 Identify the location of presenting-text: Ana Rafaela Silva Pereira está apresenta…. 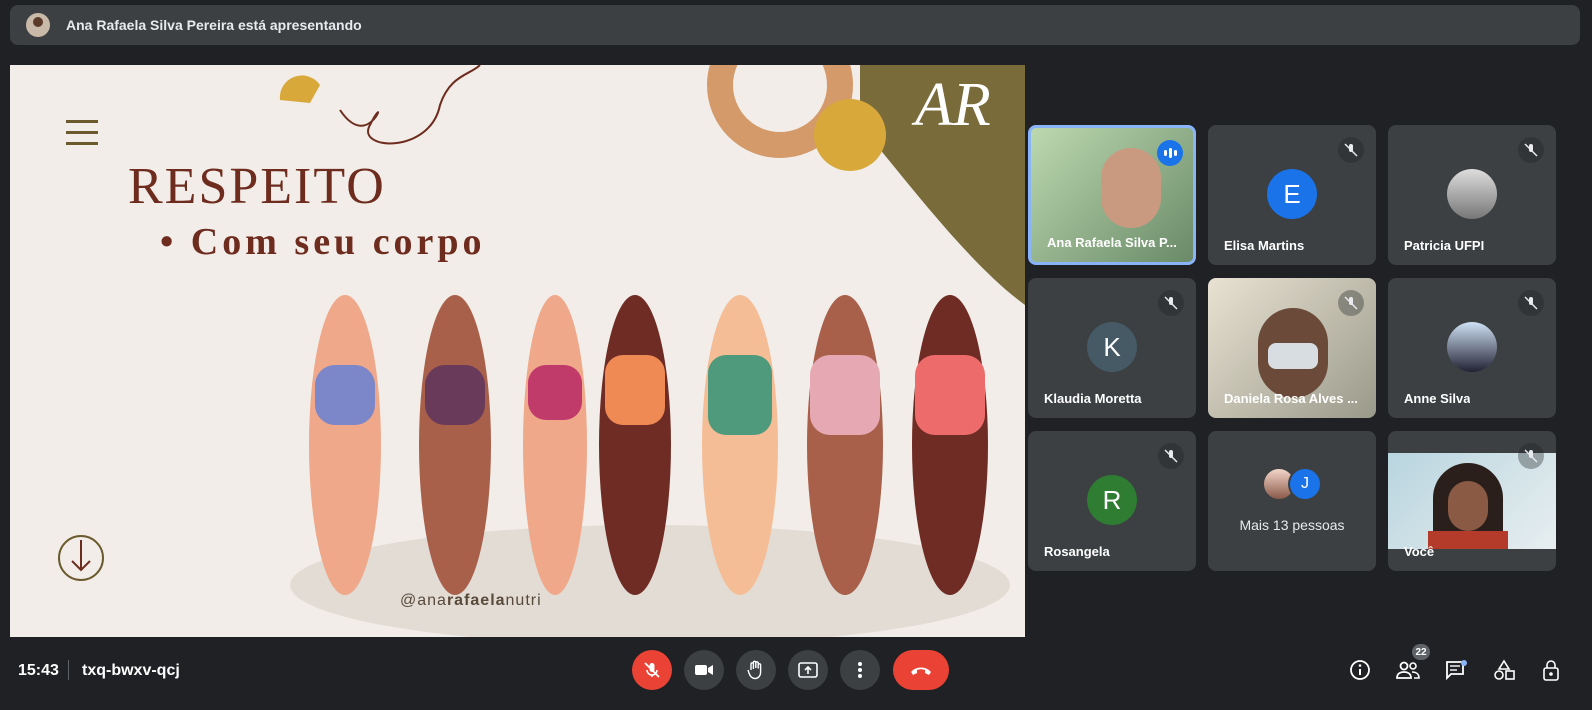
(214, 25).